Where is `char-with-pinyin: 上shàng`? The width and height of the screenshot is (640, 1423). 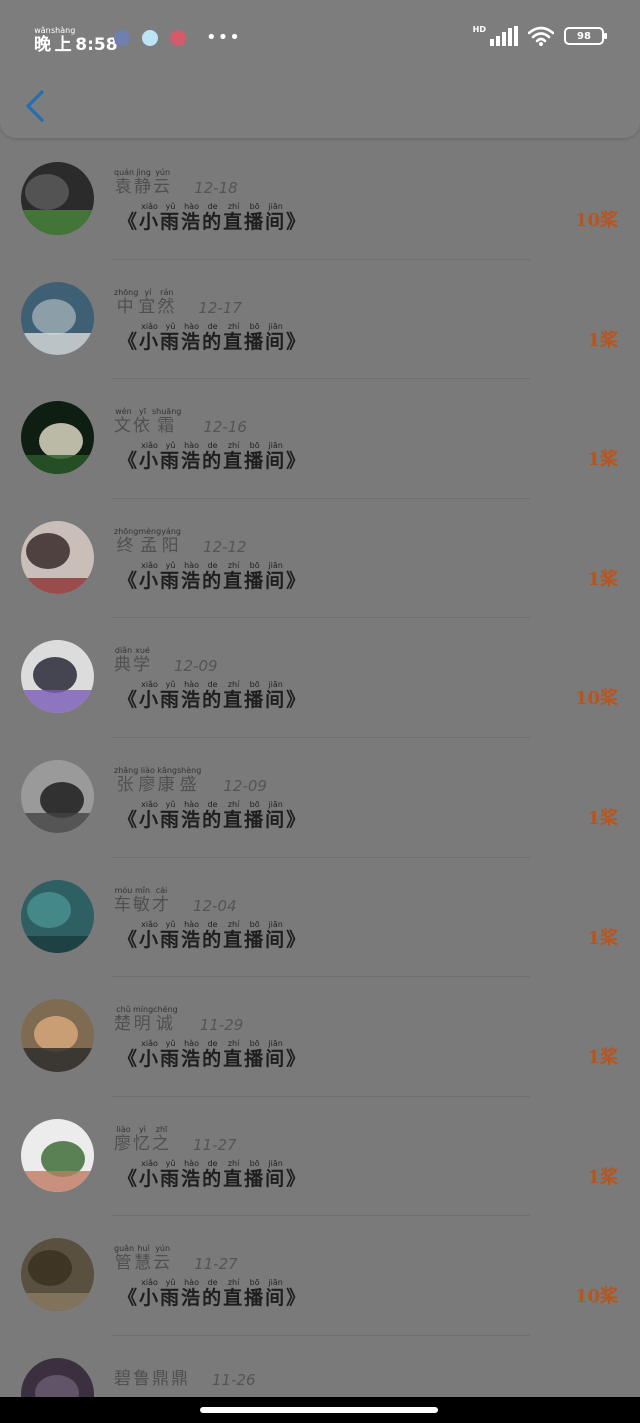 char-with-pinyin: 上shàng is located at coordinates (63, 40).